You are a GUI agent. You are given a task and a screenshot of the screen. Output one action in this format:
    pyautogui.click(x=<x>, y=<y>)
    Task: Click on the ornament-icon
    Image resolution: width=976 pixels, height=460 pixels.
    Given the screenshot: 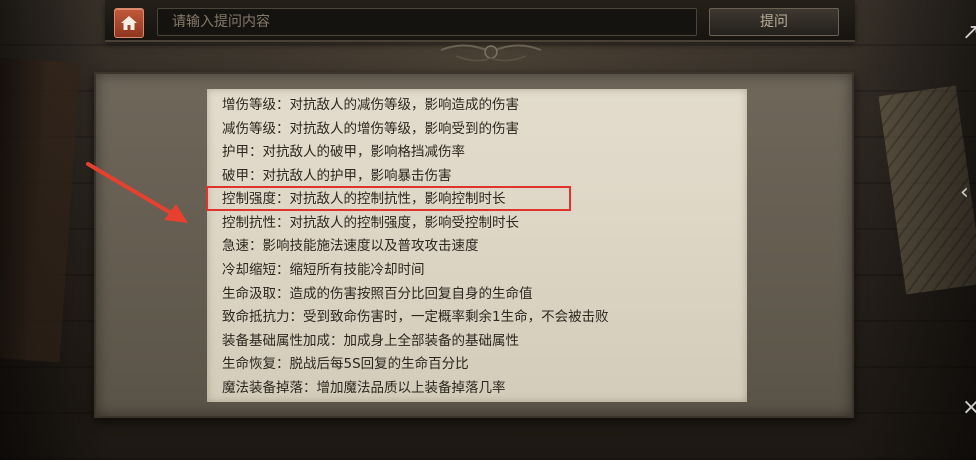 What is the action you would take?
    pyautogui.click(x=491, y=53)
    